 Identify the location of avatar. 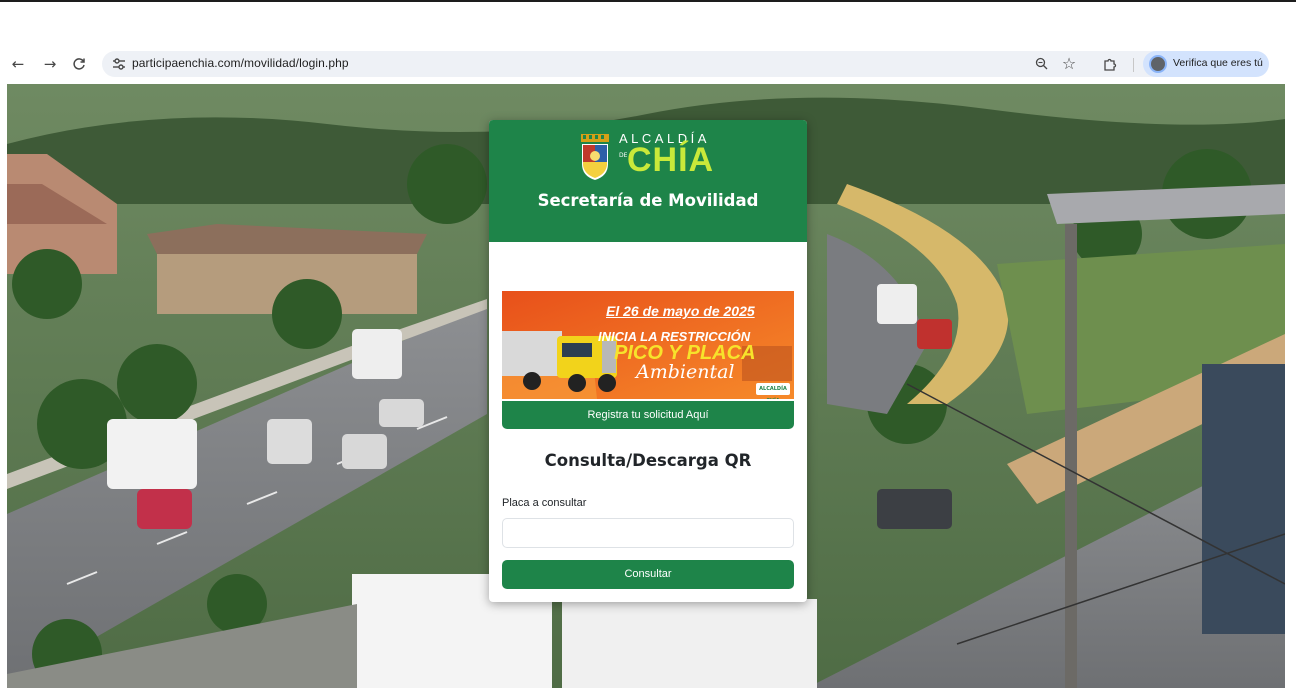
(1158, 64).